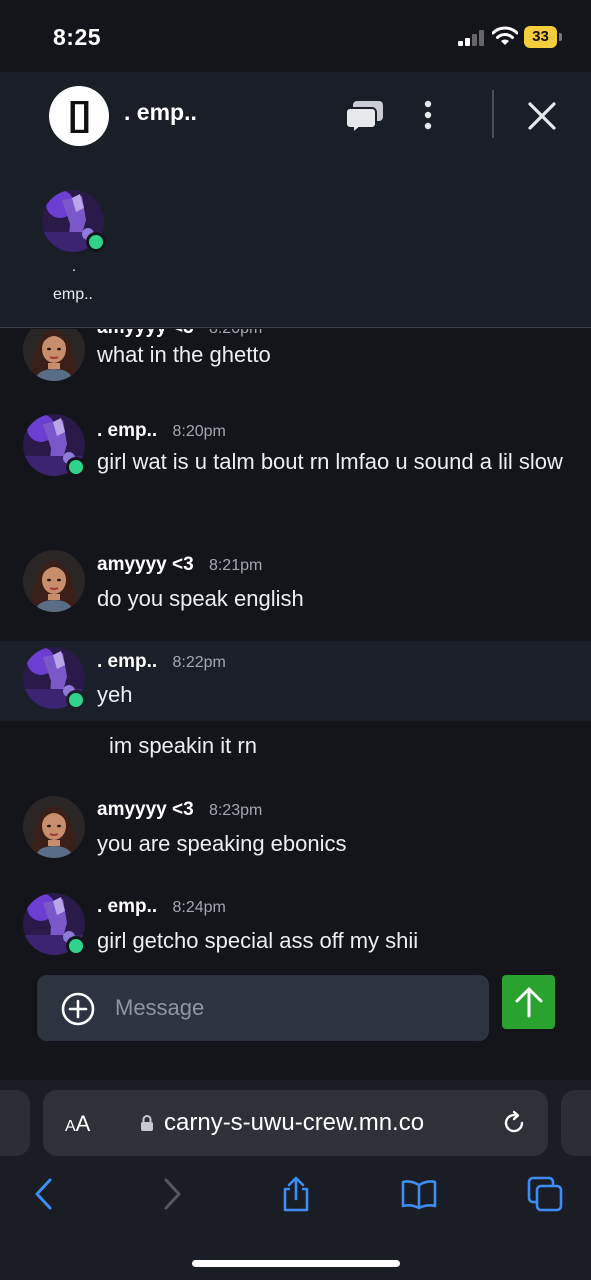  What do you see at coordinates (295, 36) in the screenshot?
I see `status-bar: 8:25 33` at bounding box center [295, 36].